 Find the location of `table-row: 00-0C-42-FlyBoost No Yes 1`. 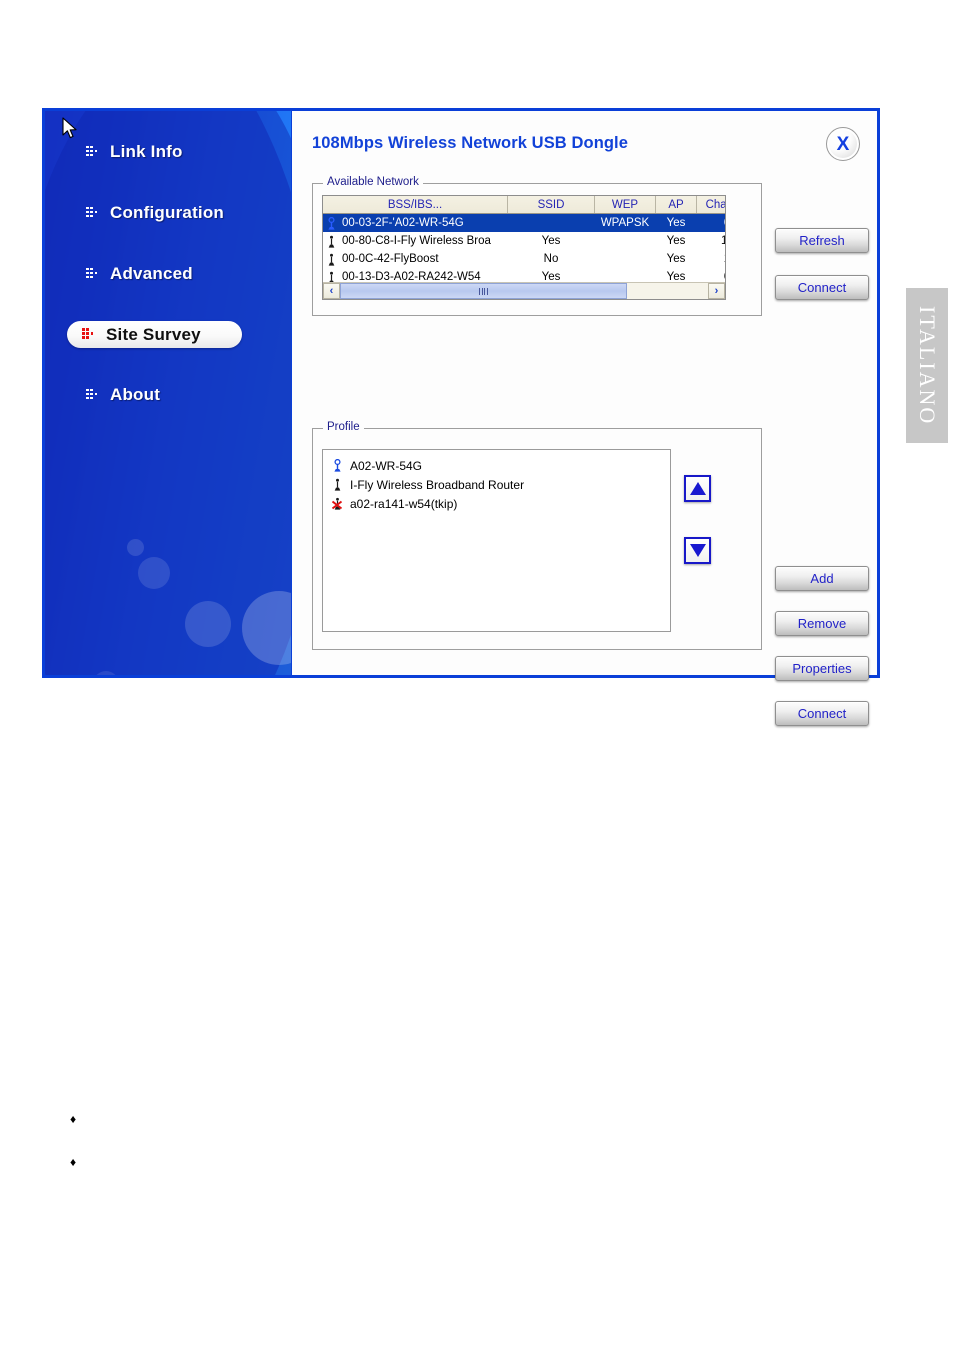

table-row: 00-0C-42-FlyBoost No Yes 1 is located at coordinates (524, 259).